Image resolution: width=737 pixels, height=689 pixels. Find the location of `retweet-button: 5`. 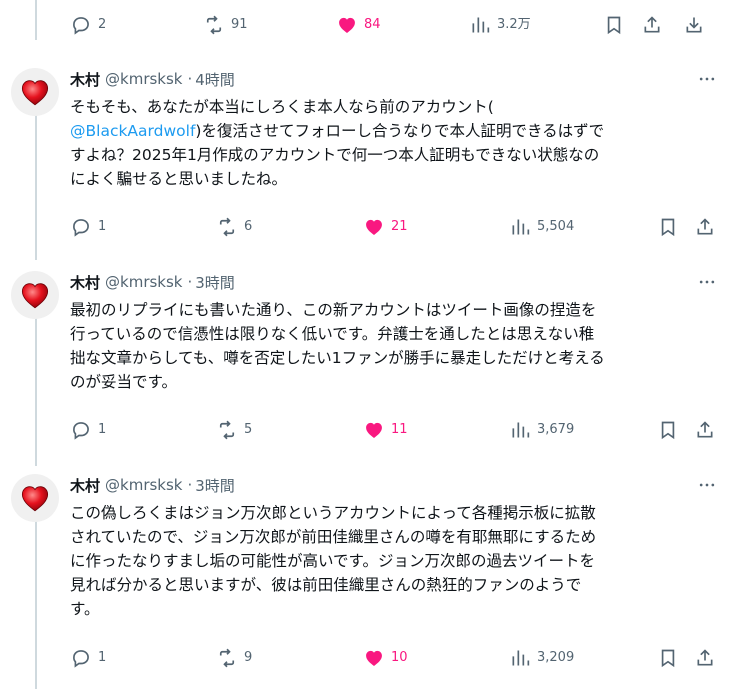

retweet-button: 5 is located at coordinates (234, 430).